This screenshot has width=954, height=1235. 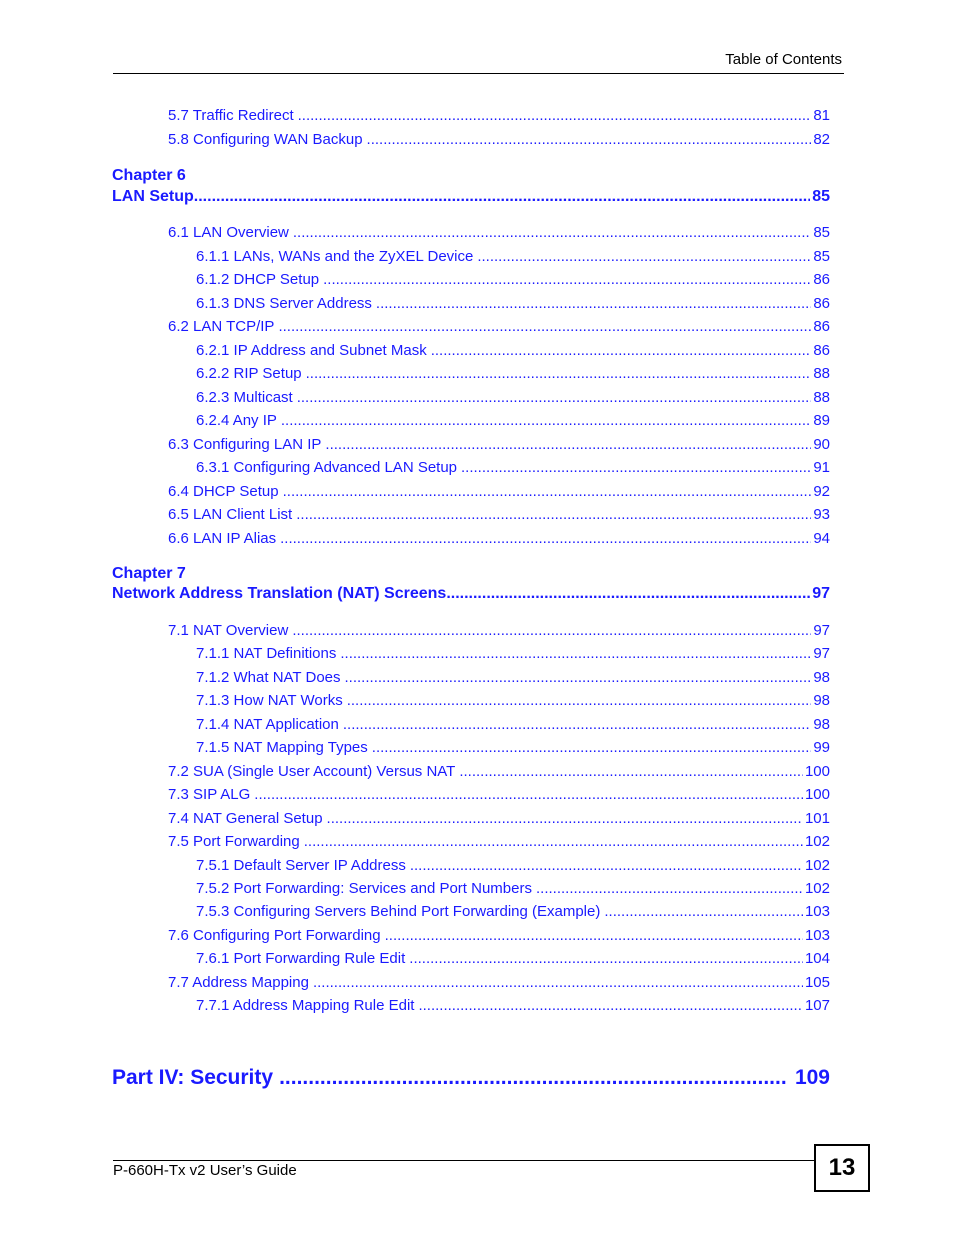 What do you see at coordinates (244, 397) in the screenshot?
I see `toc-entry-label: 6.2.3 Multicast` at bounding box center [244, 397].